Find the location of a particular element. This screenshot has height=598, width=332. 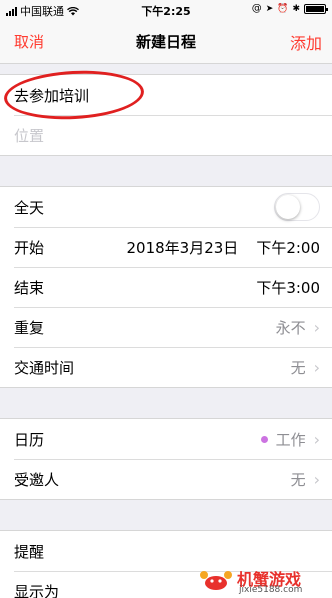

alert-row: 提醒 is located at coordinates (166, 551).